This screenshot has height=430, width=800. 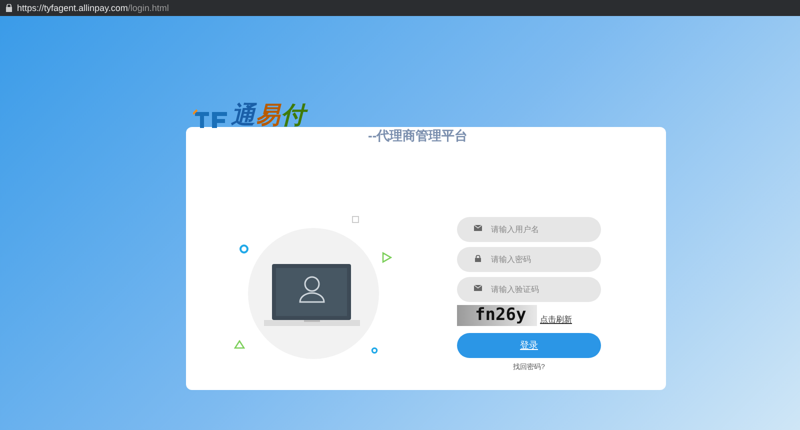 I want to click on address-bar: https://tyfagent.allinpay.com/login.html, so click(x=93, y=8).